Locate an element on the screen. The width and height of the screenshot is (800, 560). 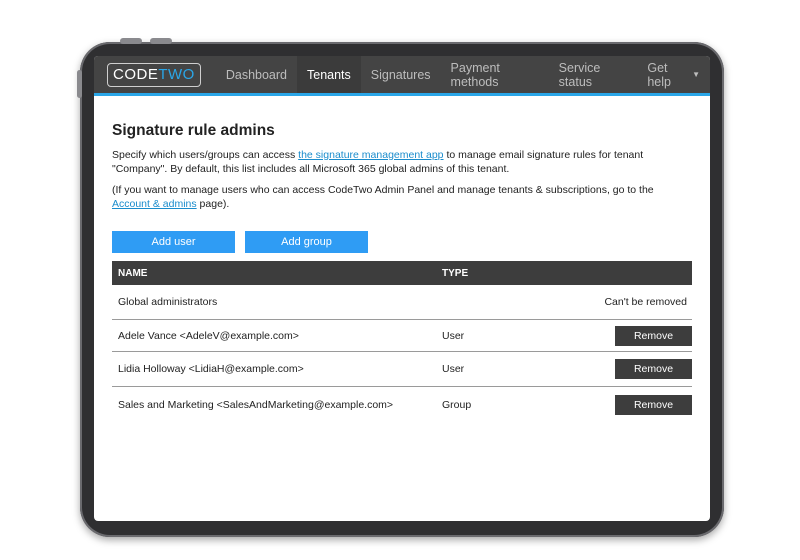
nav-dashboard-label: Dashboard is located at coordinates (256, 74).